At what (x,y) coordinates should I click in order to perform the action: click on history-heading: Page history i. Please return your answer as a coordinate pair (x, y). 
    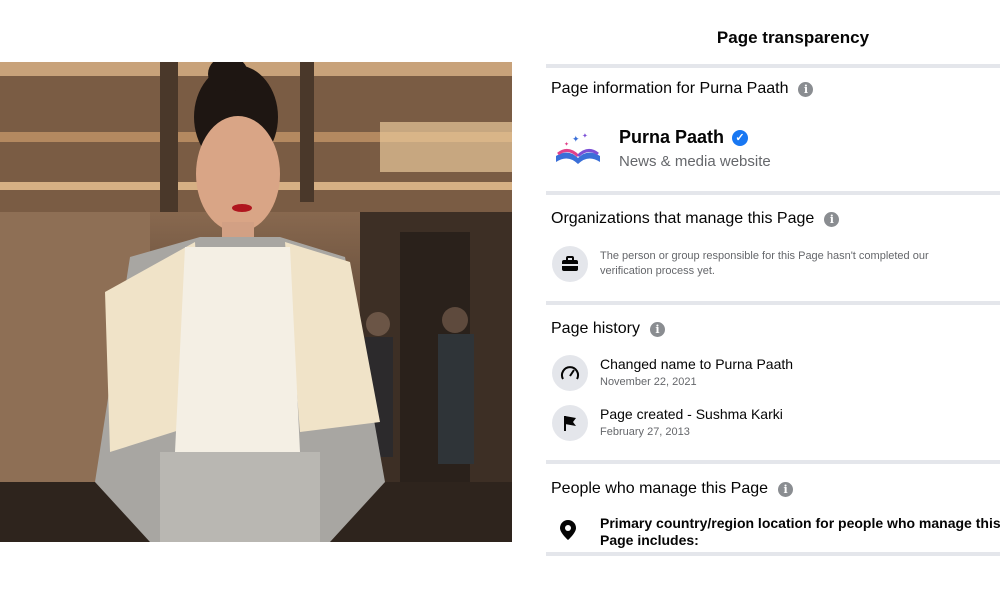
    Looking at the image, I should click on (608, 329).